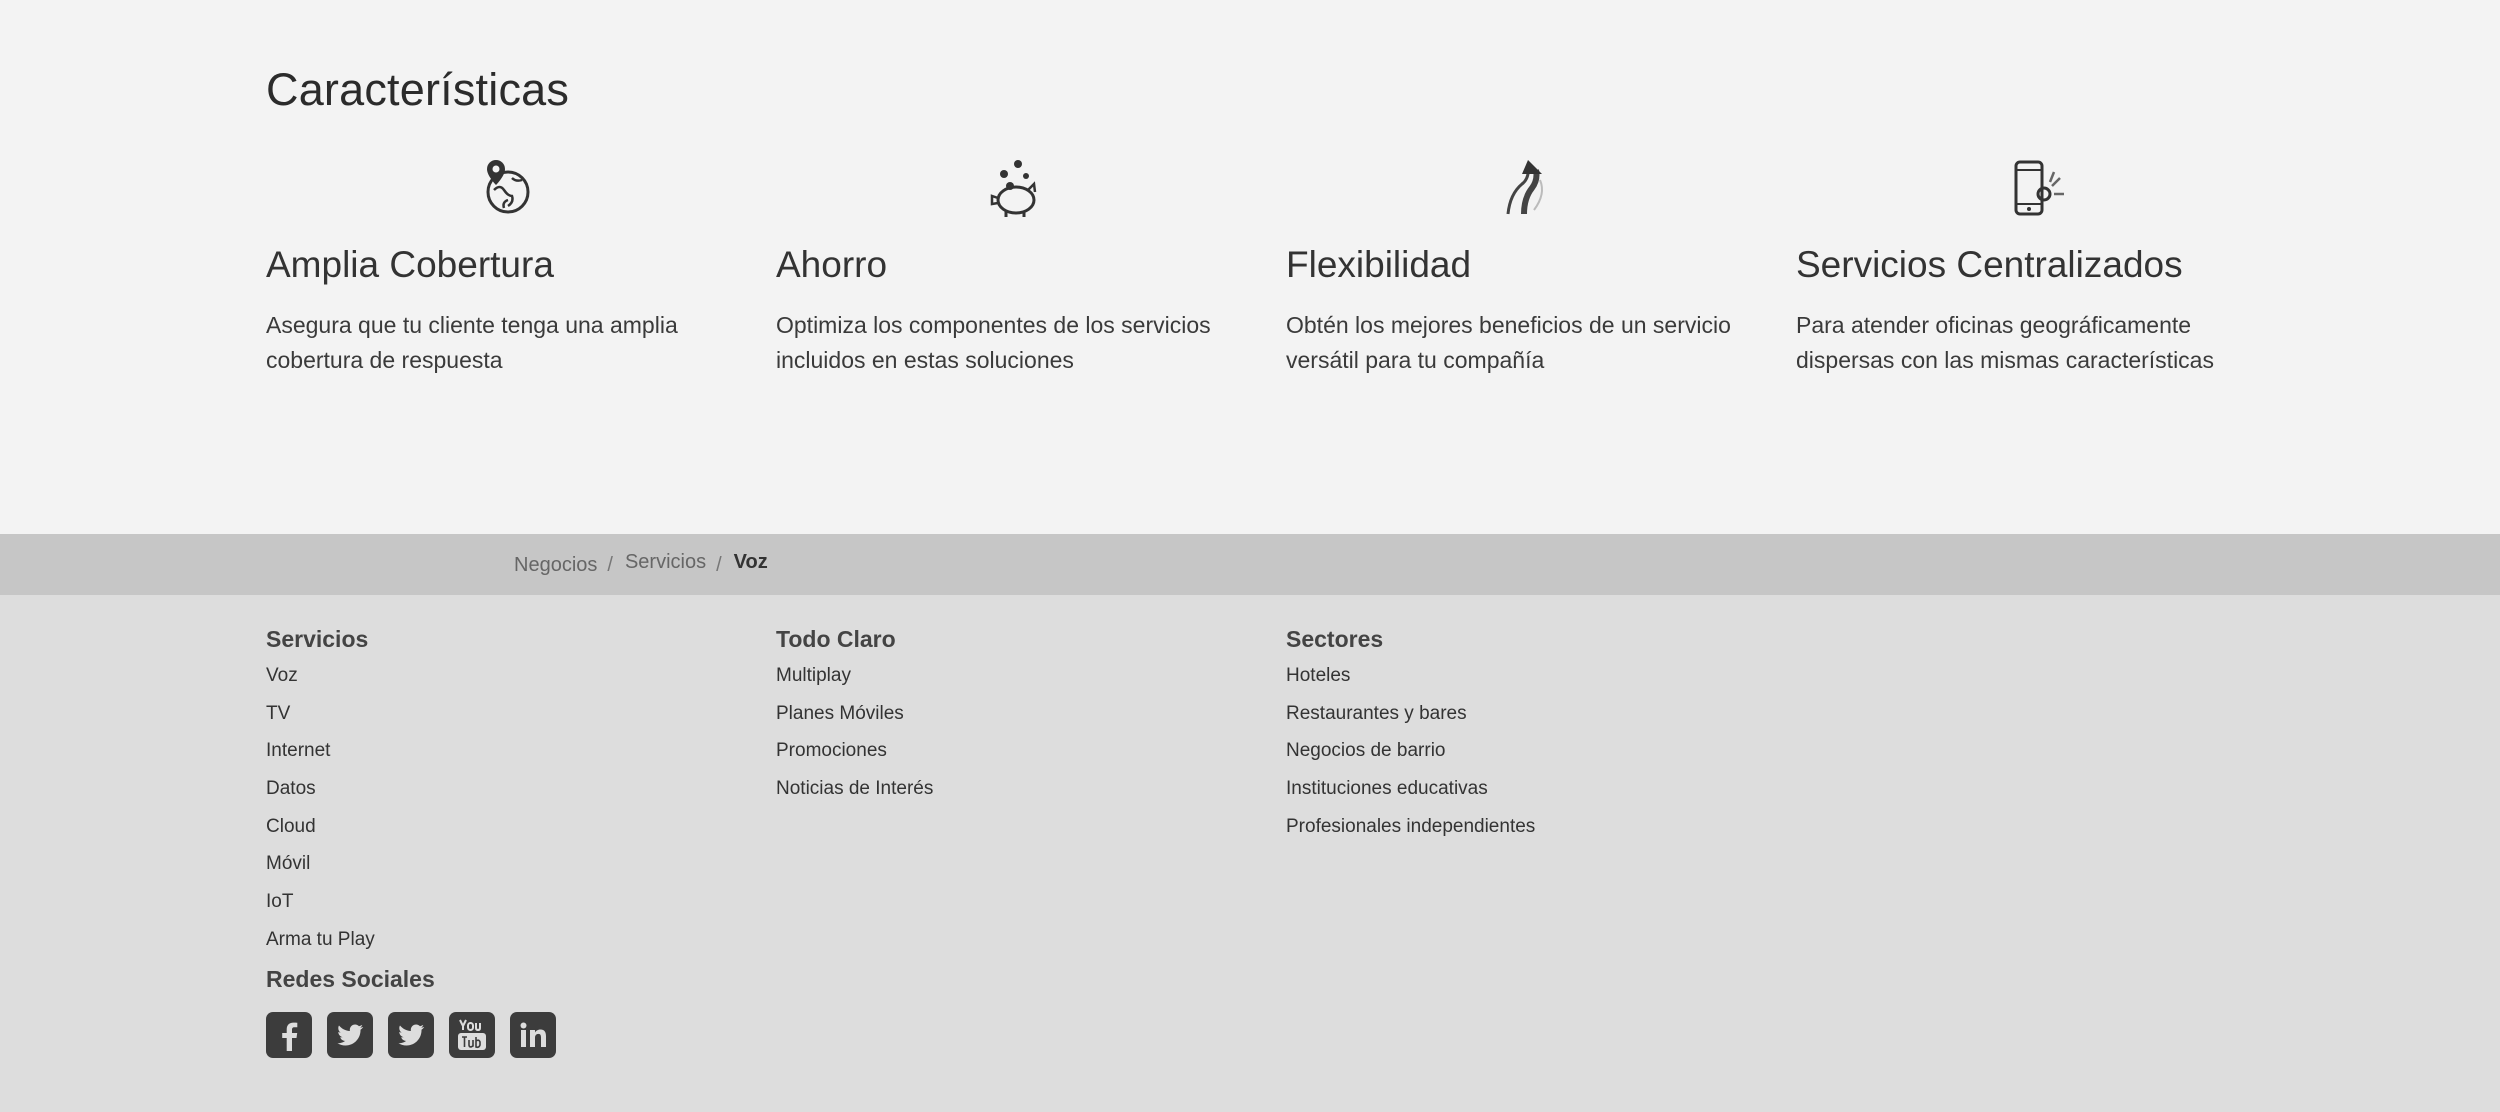  What do you see at coordinates (832, 264) in the screenshot?
I see `feature-title: Ahorro` at bounding box center [832, 264].